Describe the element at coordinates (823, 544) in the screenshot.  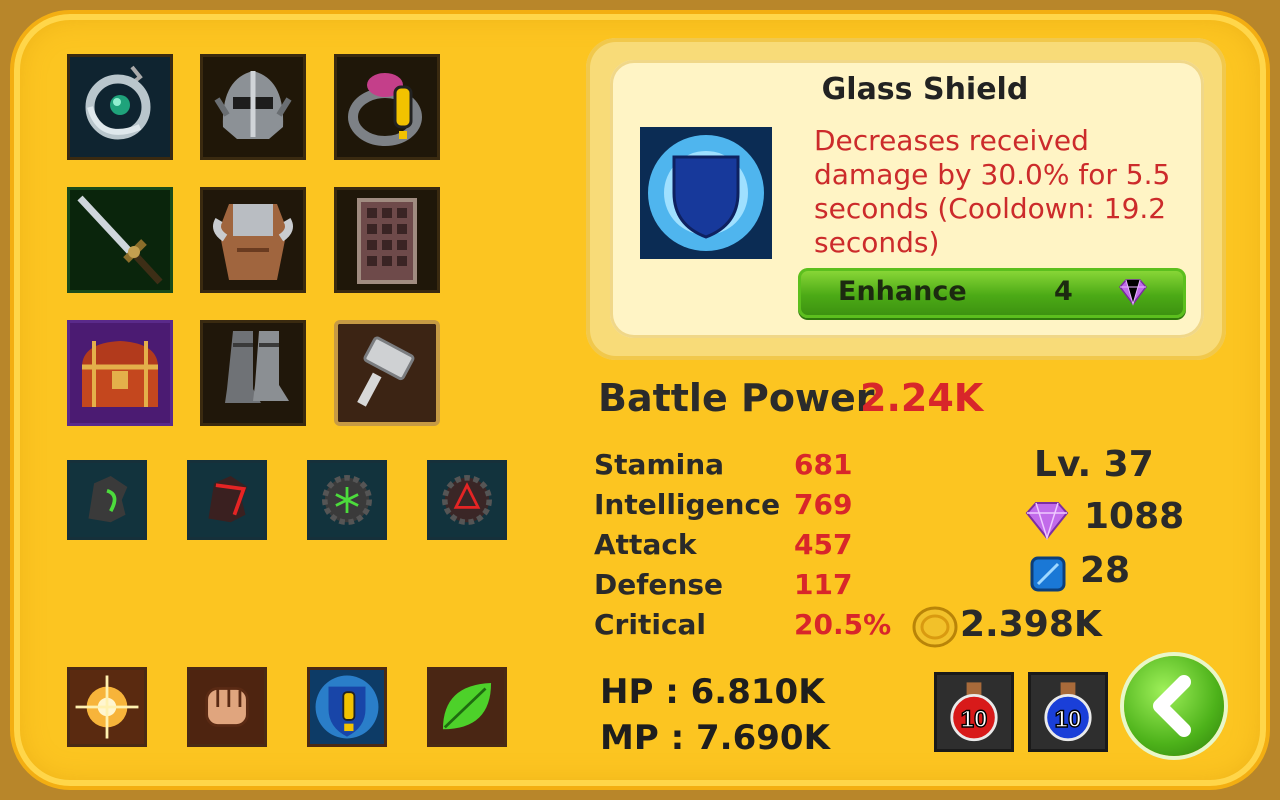
I see `stat-attack-value: 457` at that location.